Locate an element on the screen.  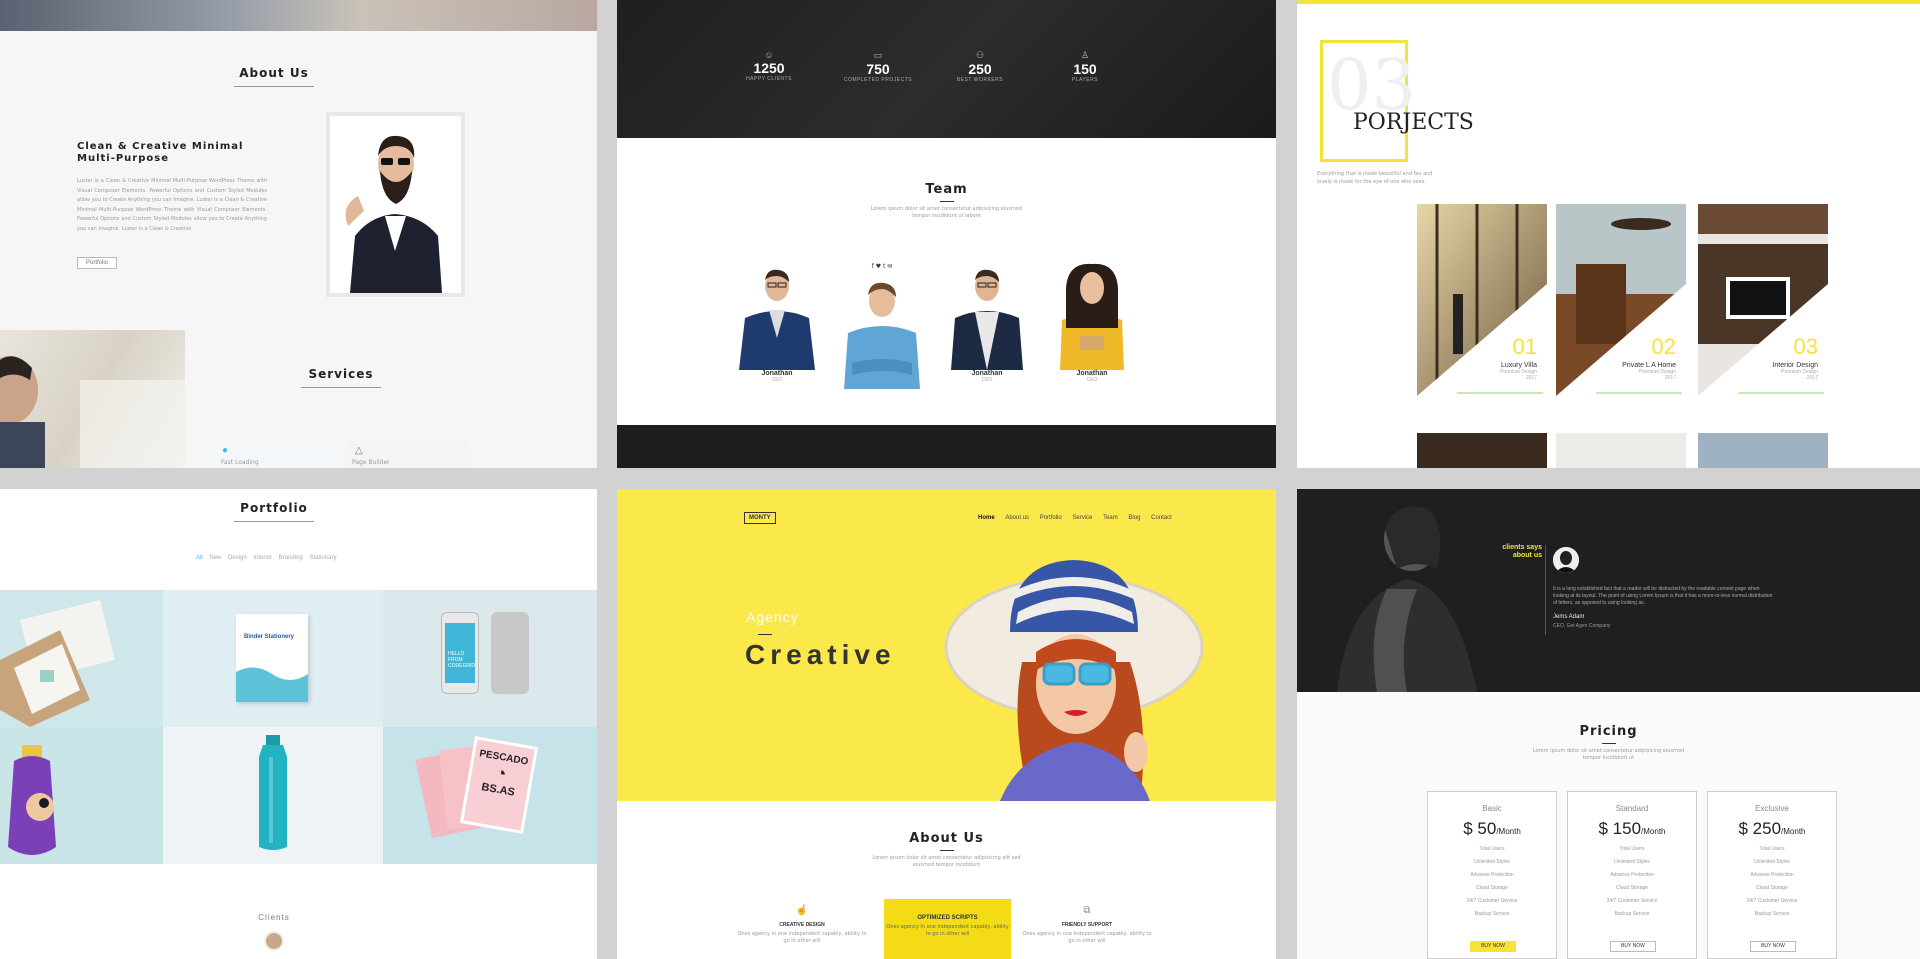
testimonial-heading: clients says about us is located at coordinates (1522, 551).